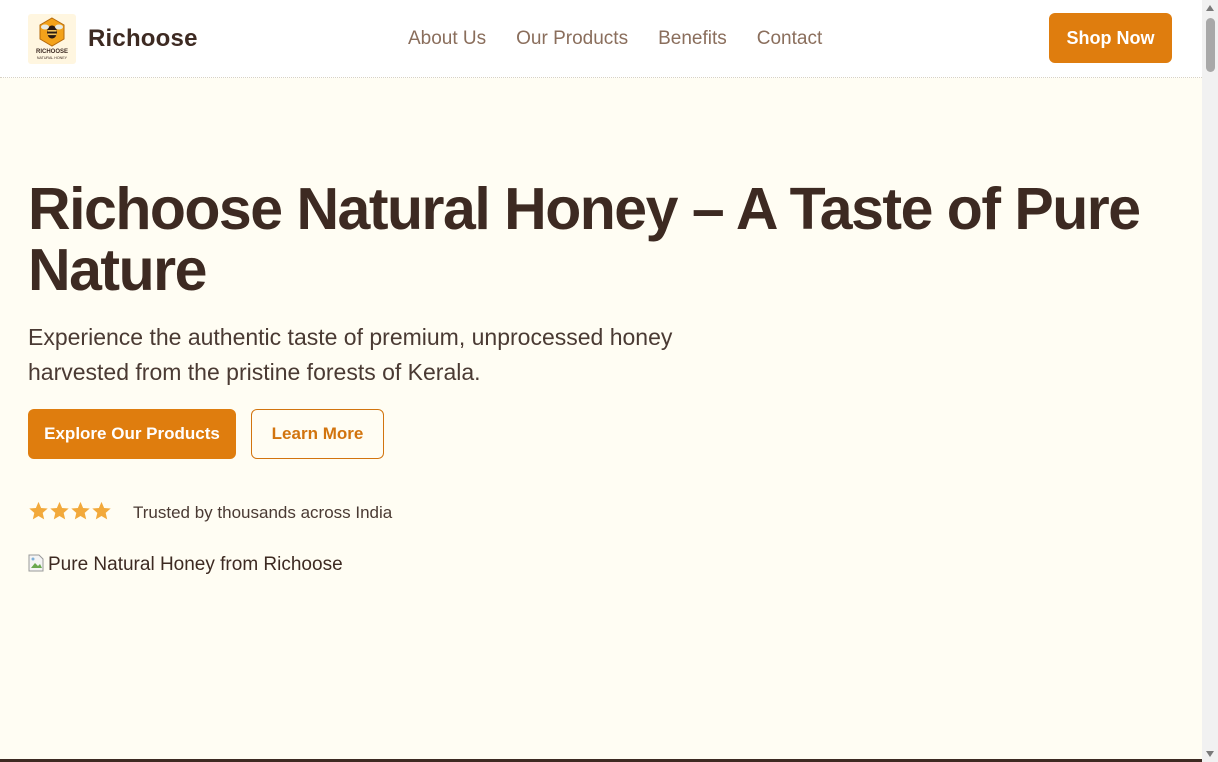 This screenshot has height=762, width=1218. Describe the element at coordinates (143, 39) in the screenshot. I see `brand-name: Richoose` at that location.